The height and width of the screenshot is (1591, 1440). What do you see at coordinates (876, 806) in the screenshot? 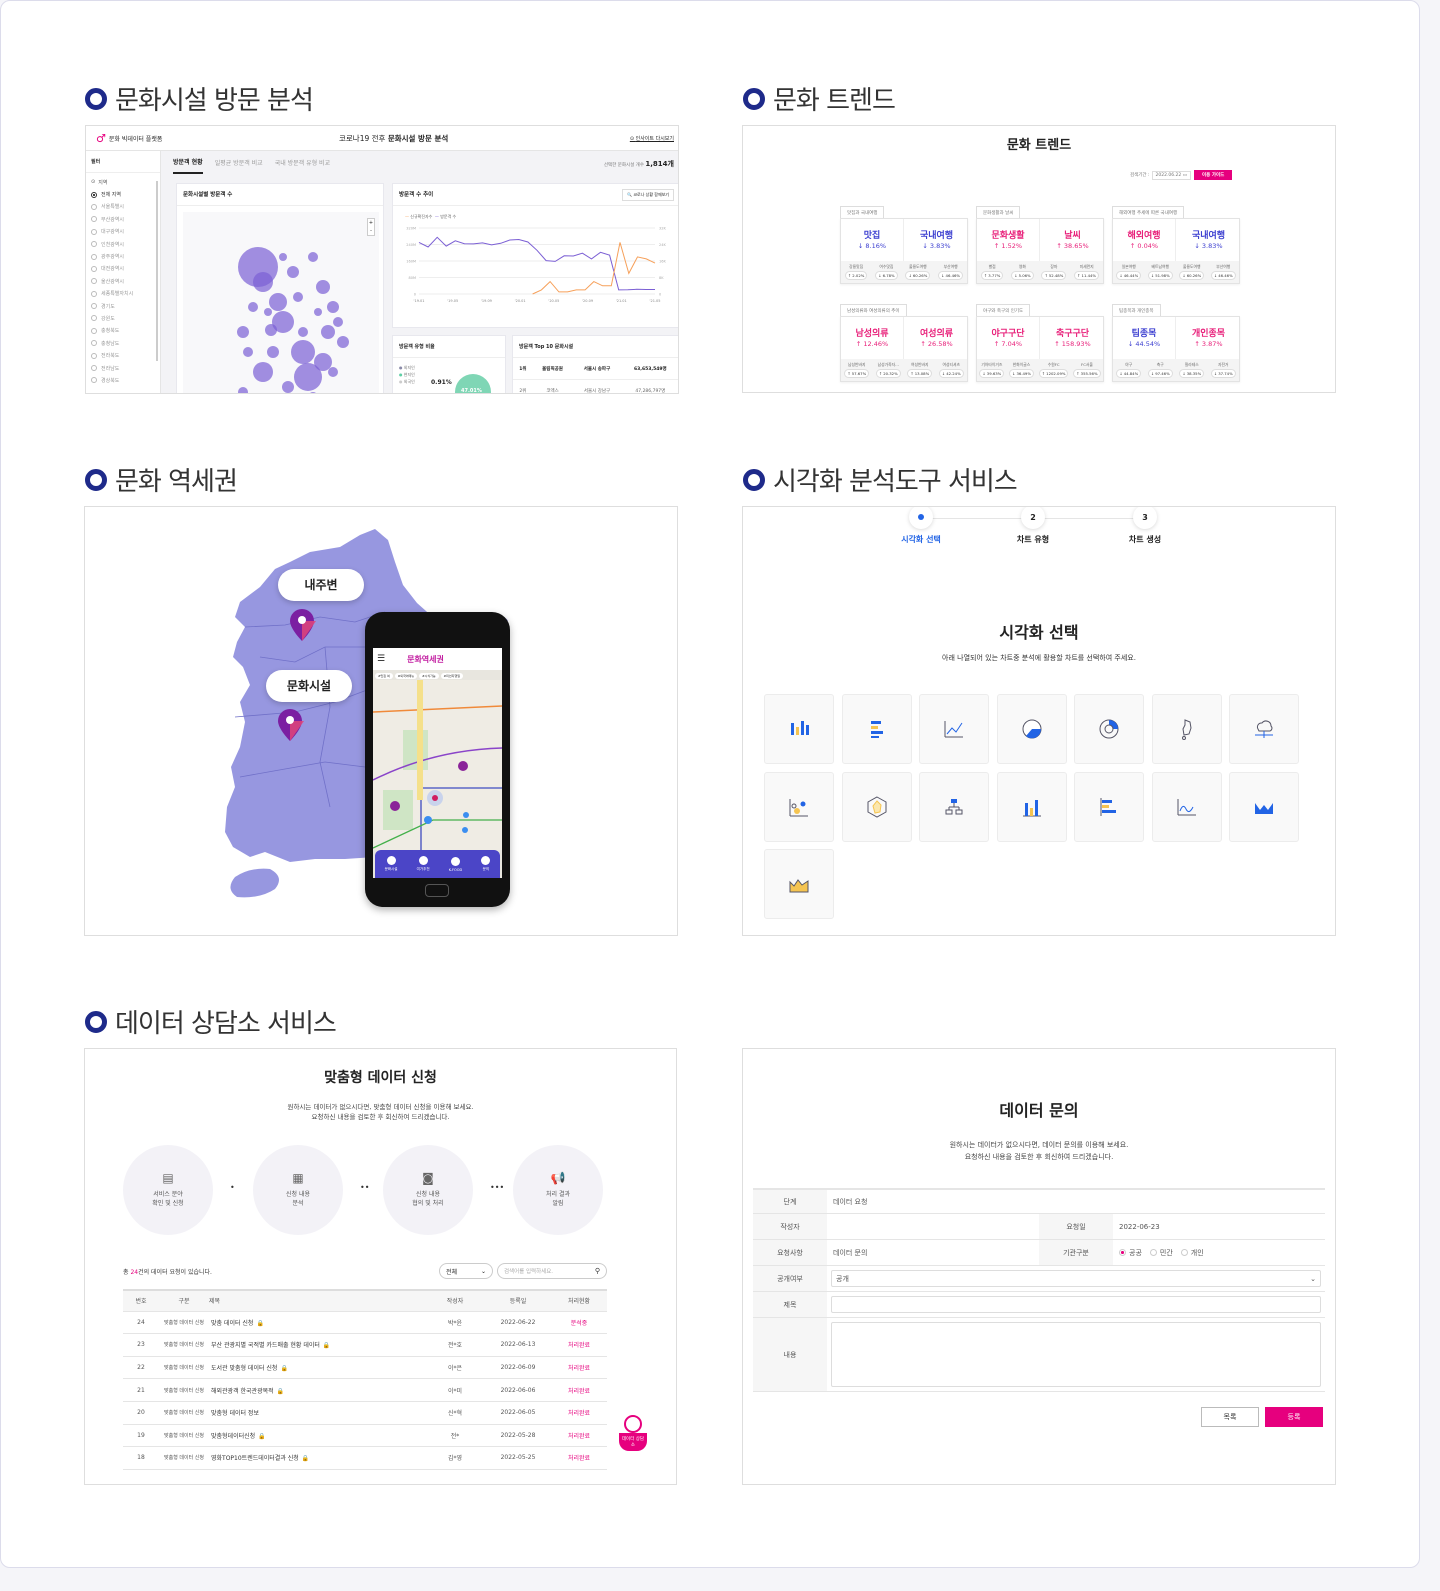
I see `chart-type-tile-radar` at bounding box center [876, 806].